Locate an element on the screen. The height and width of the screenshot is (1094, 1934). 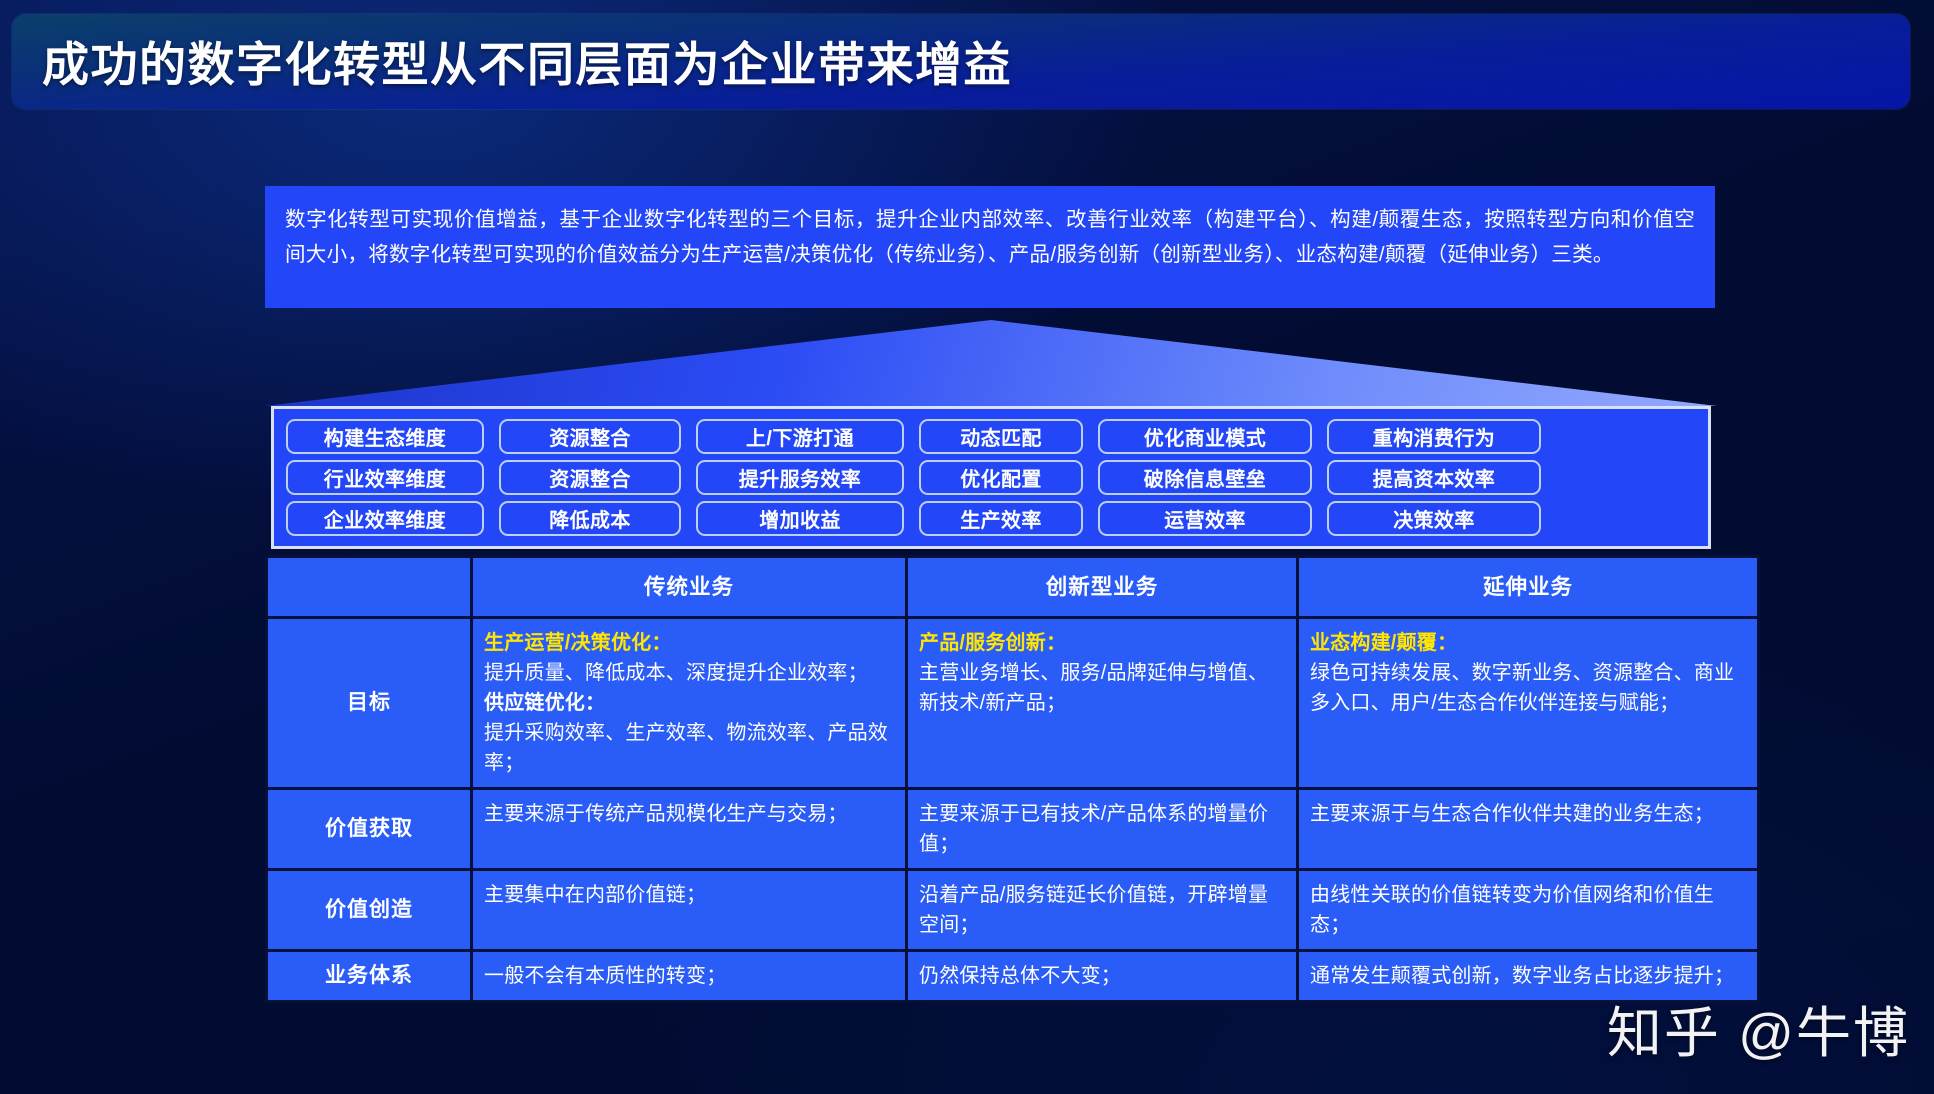
pill-enterprise-item-5: 决策效率 is located at coordinates (1434, 518).